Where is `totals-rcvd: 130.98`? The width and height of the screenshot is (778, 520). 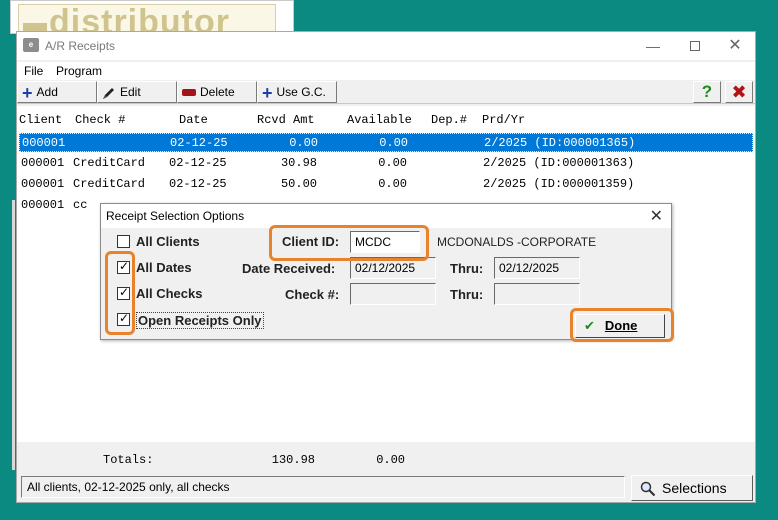
totals-rcvd: 130.98 is located at coordinates (293, 460).